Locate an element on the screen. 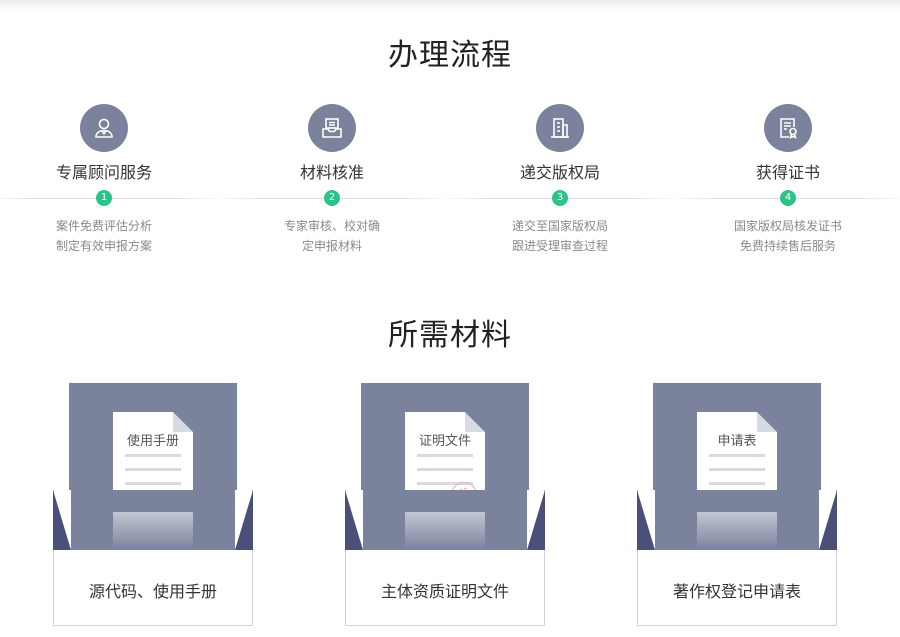 This screenshot has width=900, height=637. step-number-badge: 2 is located at coordinates (332, 198).